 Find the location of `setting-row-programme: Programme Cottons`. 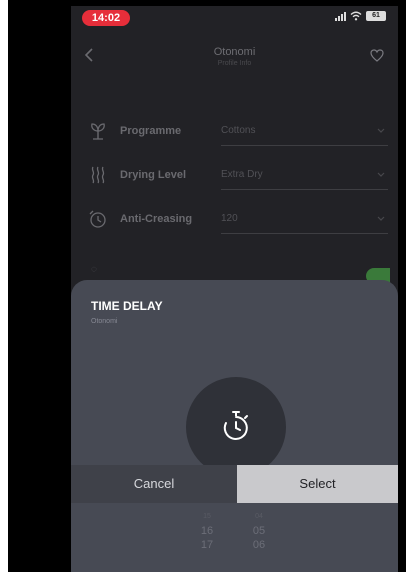

setting-row-programme: Programme Cottons is located at coordinates (234, 132).